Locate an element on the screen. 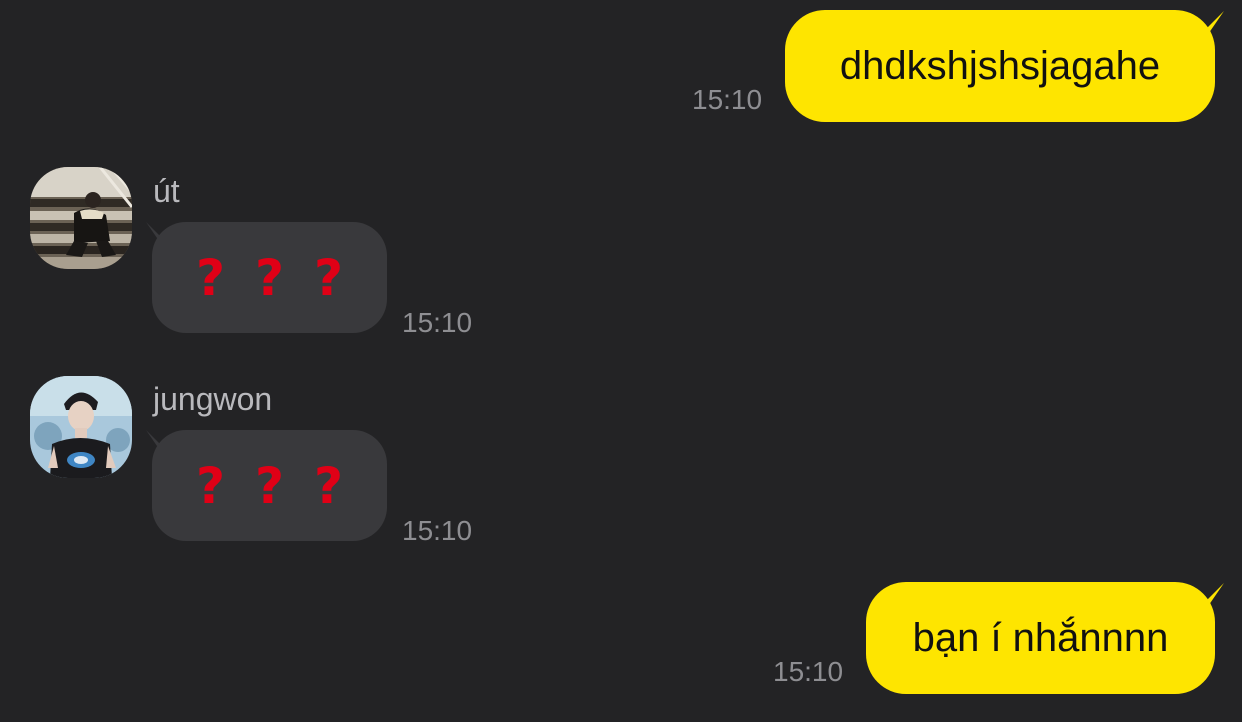 The width and height of the screenshot is (1242, 722). message-text: bạn í nhắnnnn is located at coordinates (1040, 638).